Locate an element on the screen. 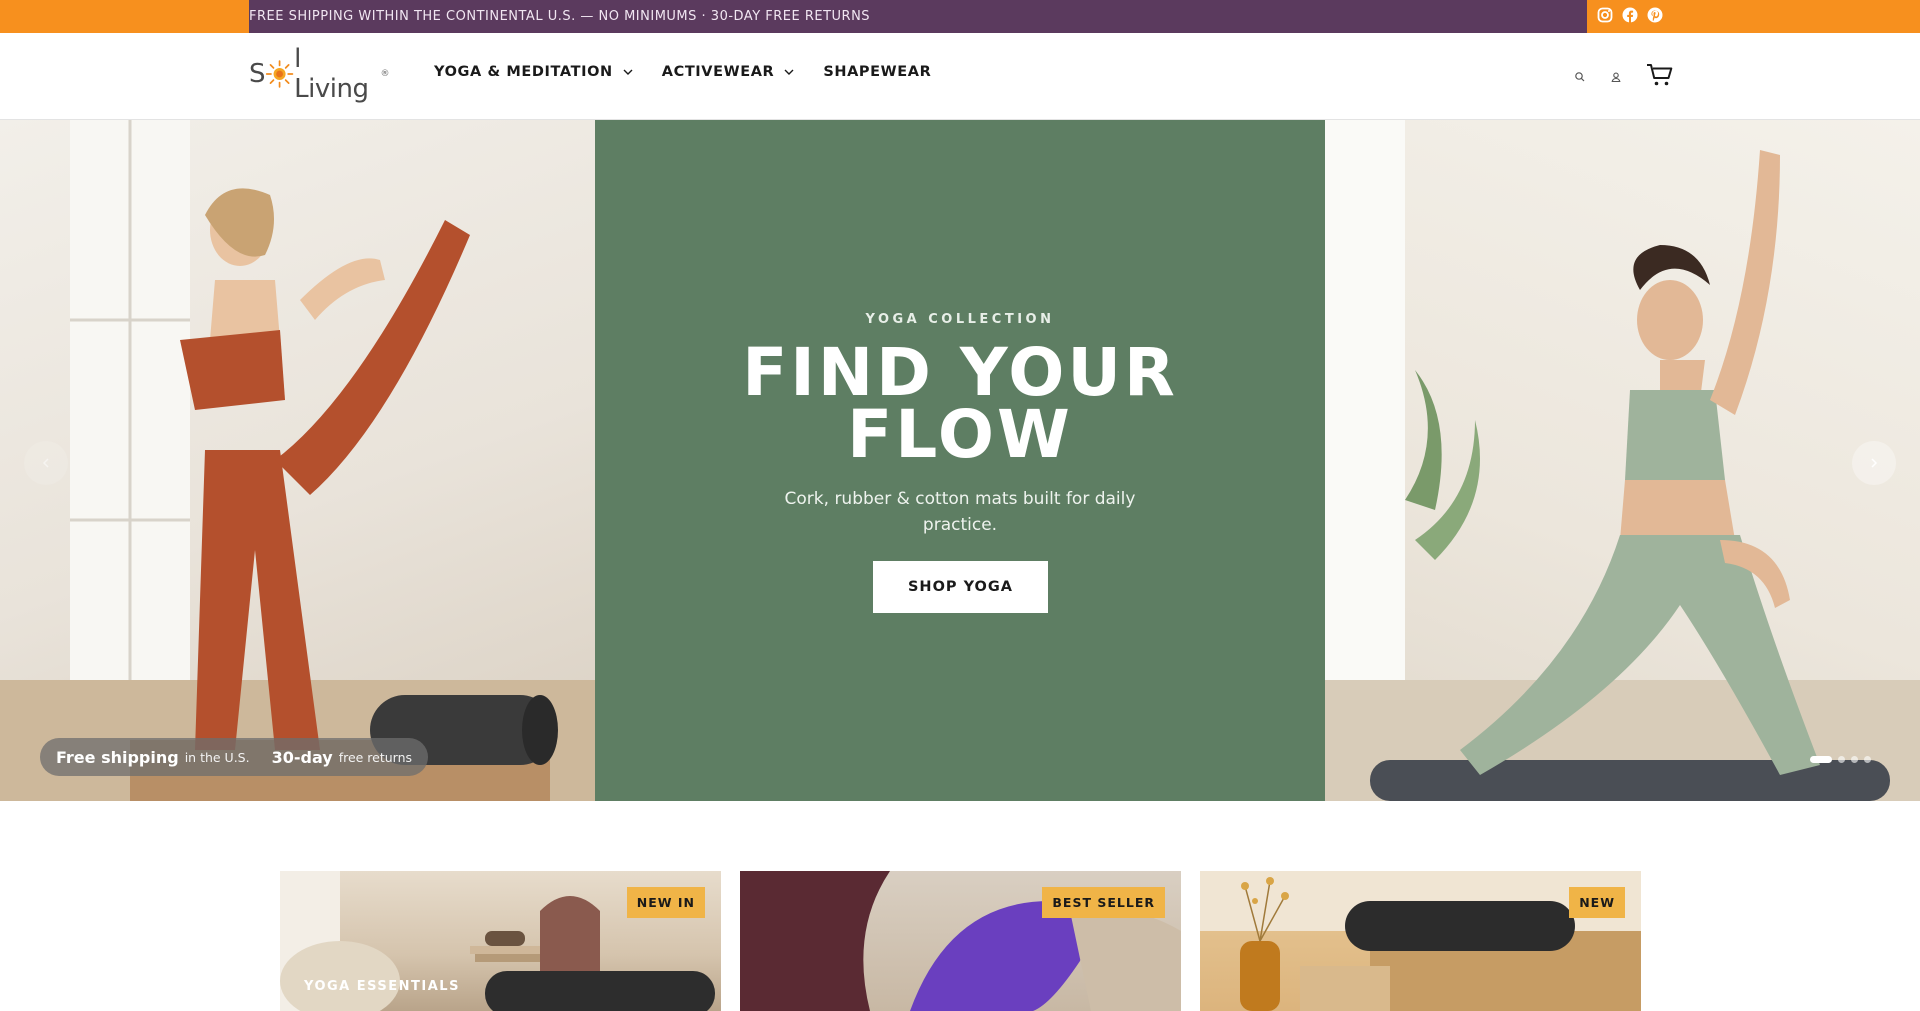  pill-shipping-bold: Free shipping is located at coordinates (117, 757).